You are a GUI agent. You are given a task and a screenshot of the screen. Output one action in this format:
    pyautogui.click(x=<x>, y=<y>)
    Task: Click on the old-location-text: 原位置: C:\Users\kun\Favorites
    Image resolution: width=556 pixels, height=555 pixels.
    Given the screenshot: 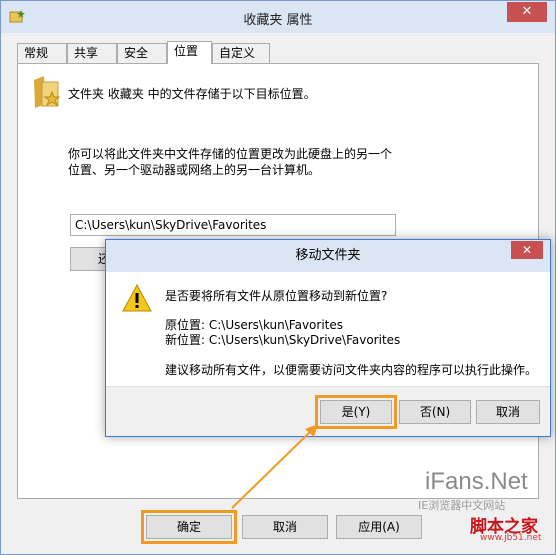 What is the action you would take?
    pyautogui.click(x=254, y=325)
    